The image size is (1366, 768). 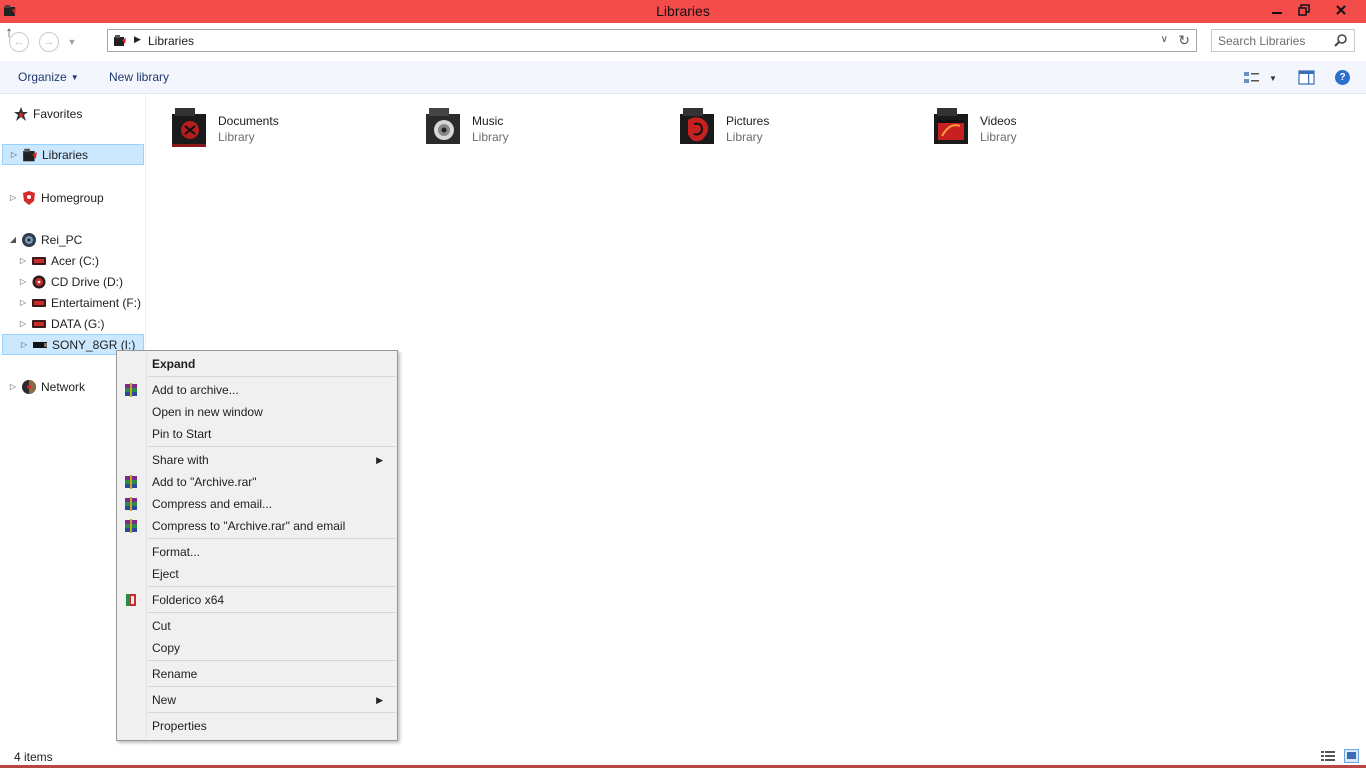 I want to click on menu-item-label: Rename, so click(x=175, y=674).